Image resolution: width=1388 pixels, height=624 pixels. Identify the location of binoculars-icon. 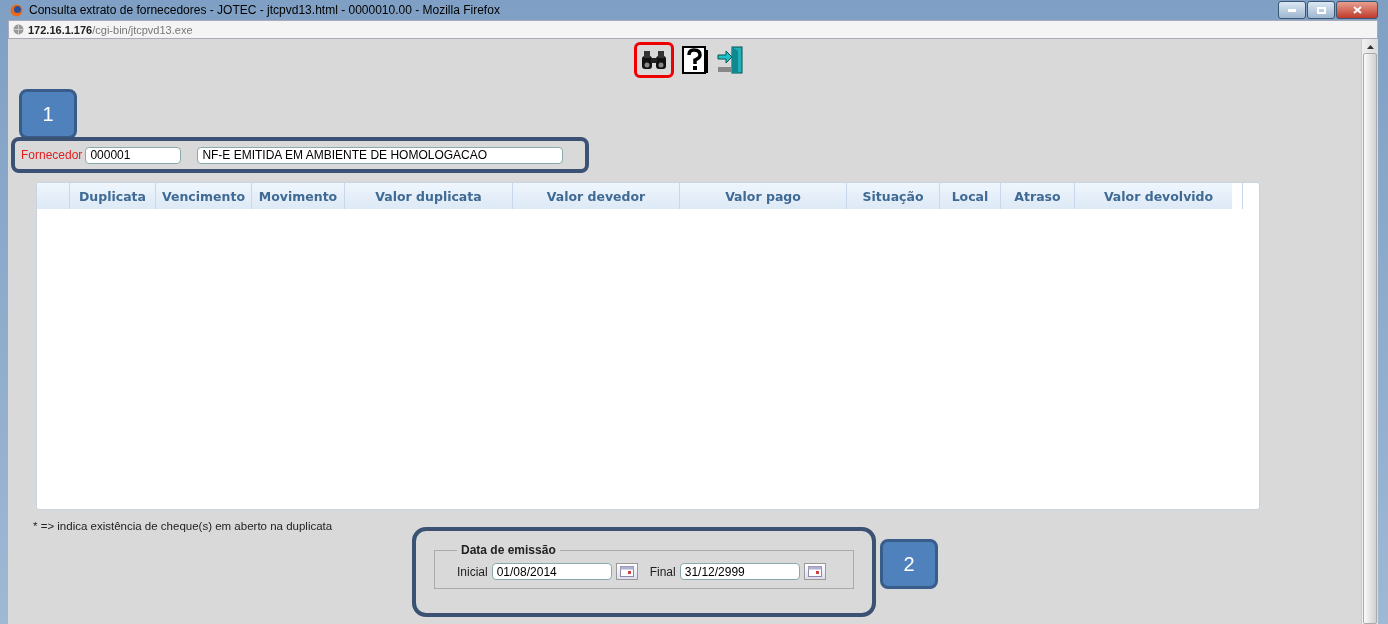
(654, 60).